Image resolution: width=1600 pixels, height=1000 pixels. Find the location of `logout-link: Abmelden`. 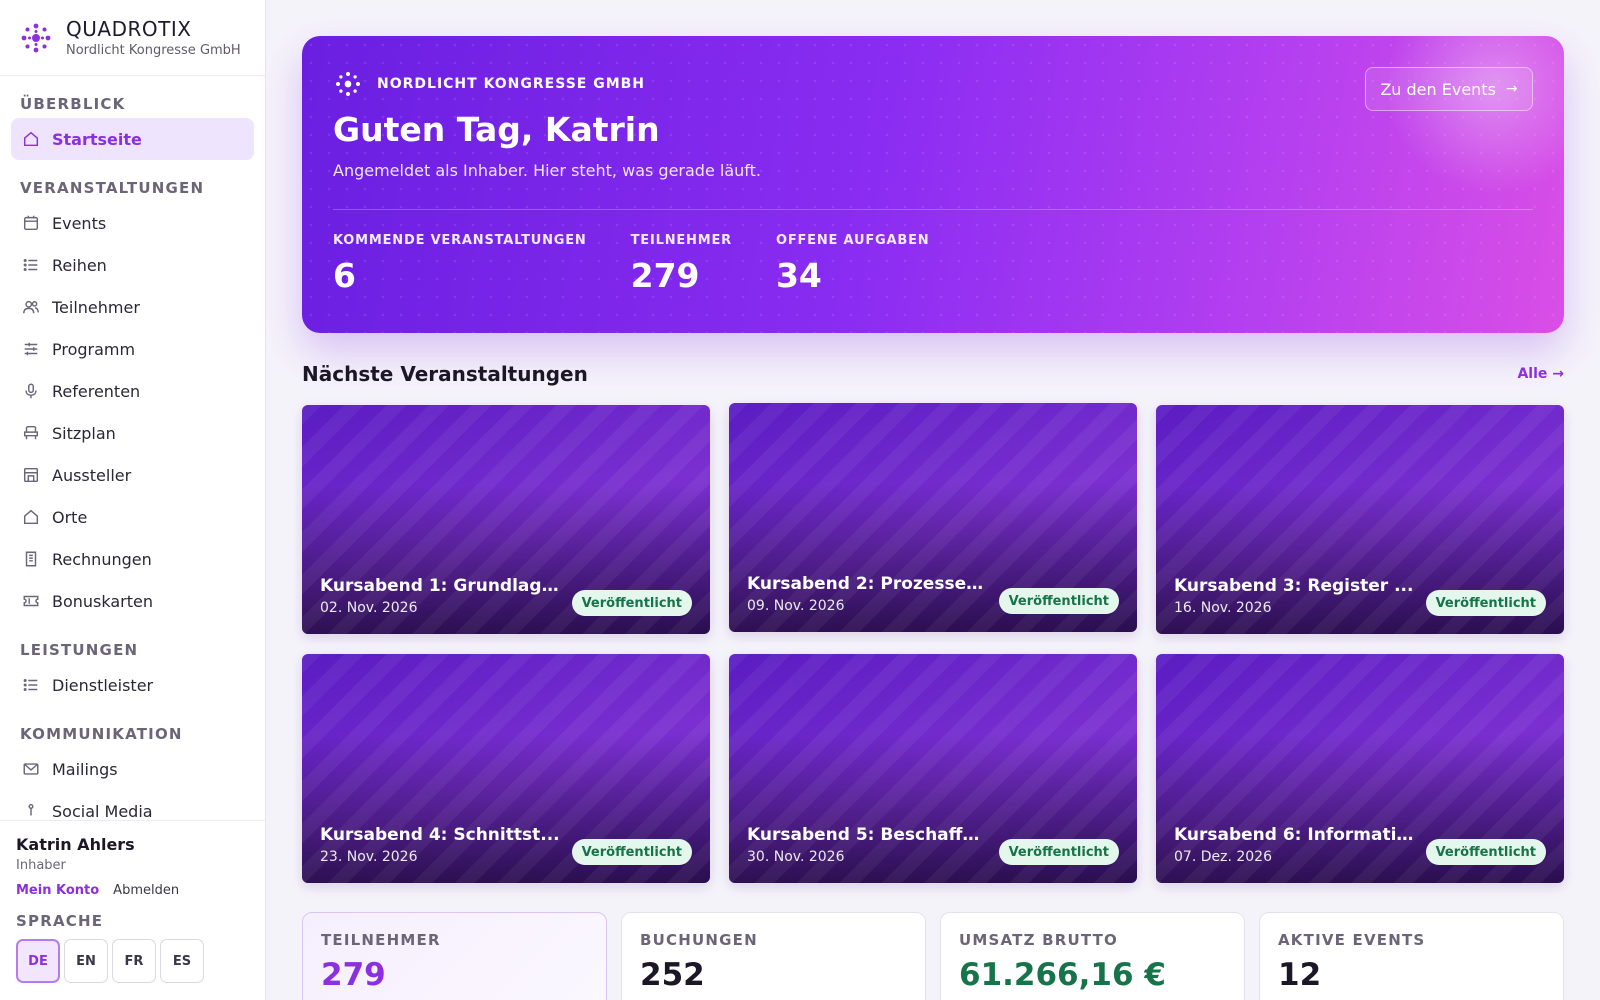

logout-link: Abmelden is located at coordinates (146, 890).